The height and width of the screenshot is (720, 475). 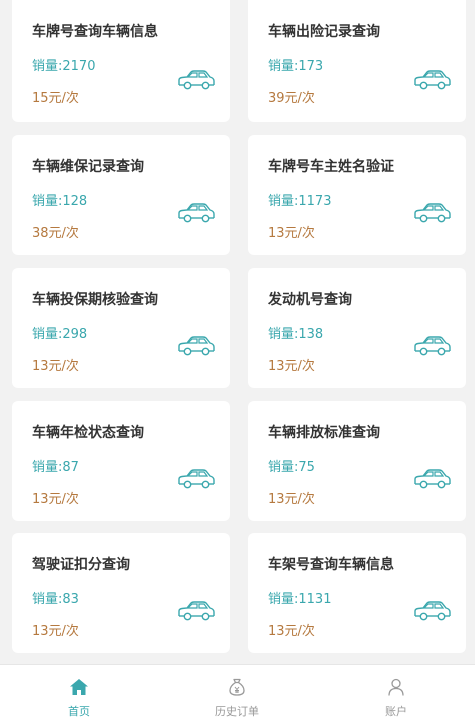 What do you see at coordinates (357, 61) in the screenshot?
I see `product-card: 车辆出险记录查询 销量:173 39元/次` at bounding box center [357, 61].